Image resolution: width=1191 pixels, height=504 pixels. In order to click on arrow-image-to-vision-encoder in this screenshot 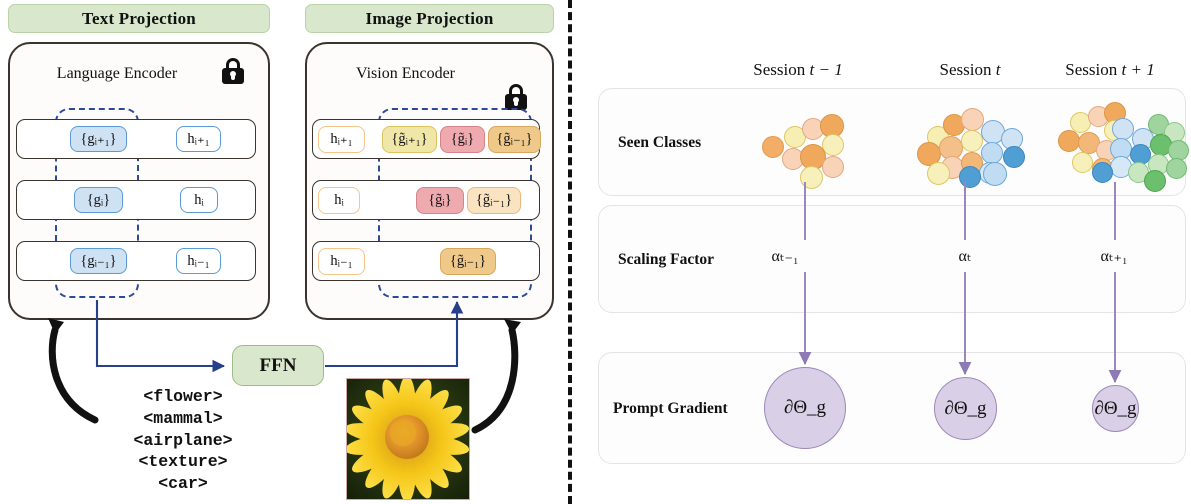, I will do `click(495, 380)`.